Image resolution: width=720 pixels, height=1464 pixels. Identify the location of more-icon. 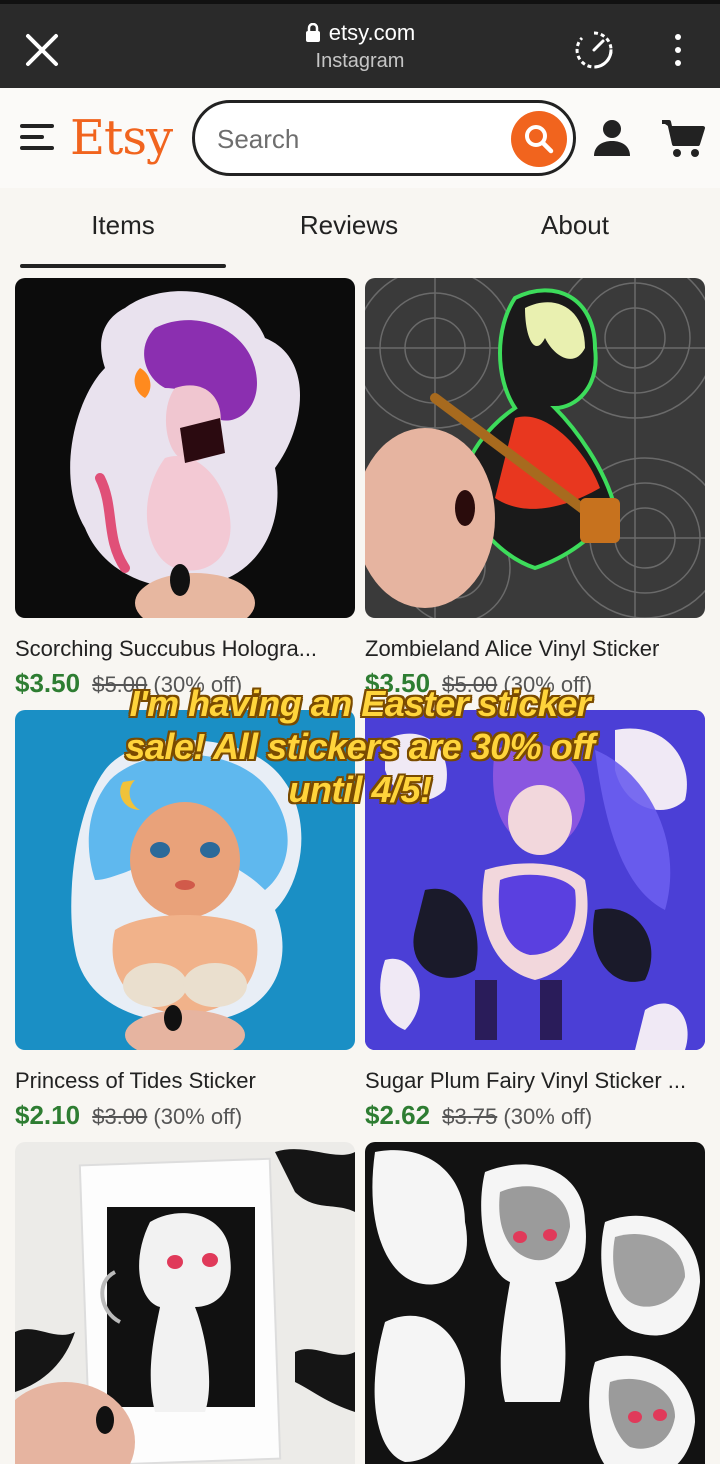
(678, 37).